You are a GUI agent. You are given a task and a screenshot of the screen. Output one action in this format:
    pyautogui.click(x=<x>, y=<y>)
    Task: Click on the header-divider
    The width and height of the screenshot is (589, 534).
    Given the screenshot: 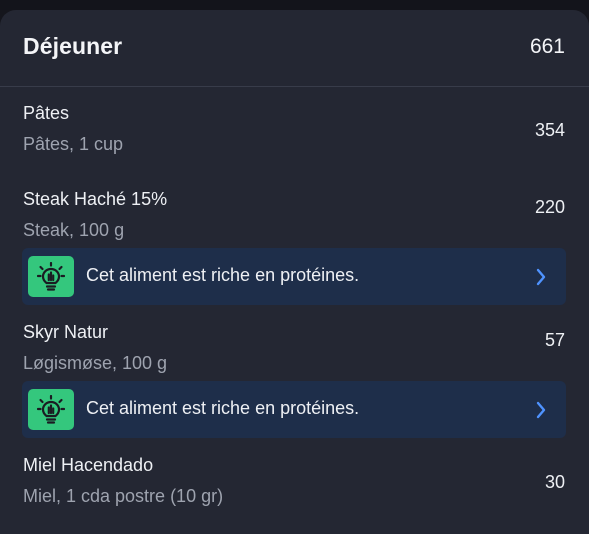 What is the action you would take?
    pyautogui.click(x=294, y=86)
    